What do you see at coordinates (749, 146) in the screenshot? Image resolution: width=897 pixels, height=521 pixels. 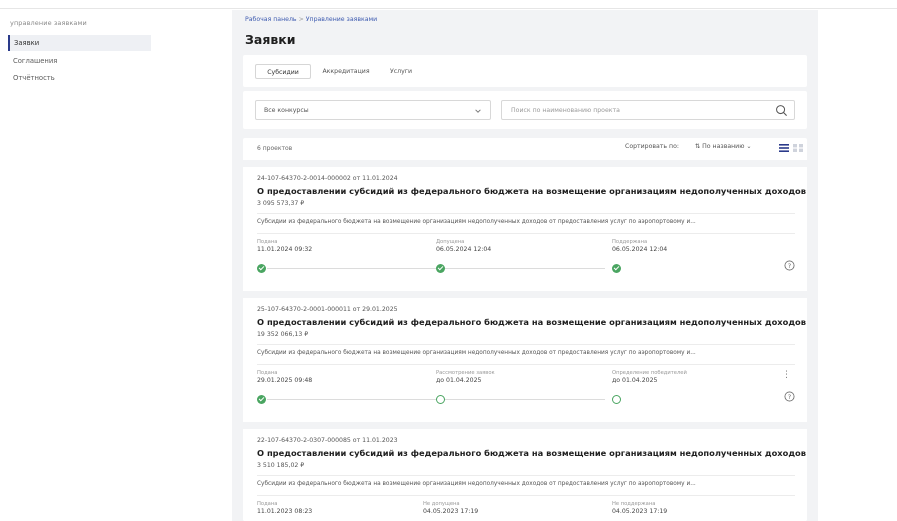 I see `chevron-down-icon: ⌄` at bounding box center [749, 146].